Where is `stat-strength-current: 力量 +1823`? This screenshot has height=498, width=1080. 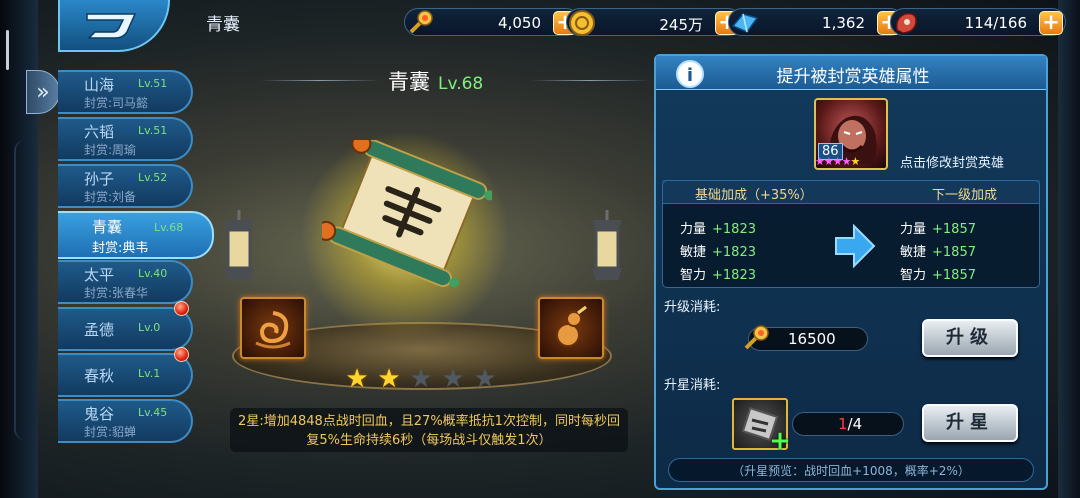
stat-strength-current: 力量 +1823 is located at coordinates (718, 227).